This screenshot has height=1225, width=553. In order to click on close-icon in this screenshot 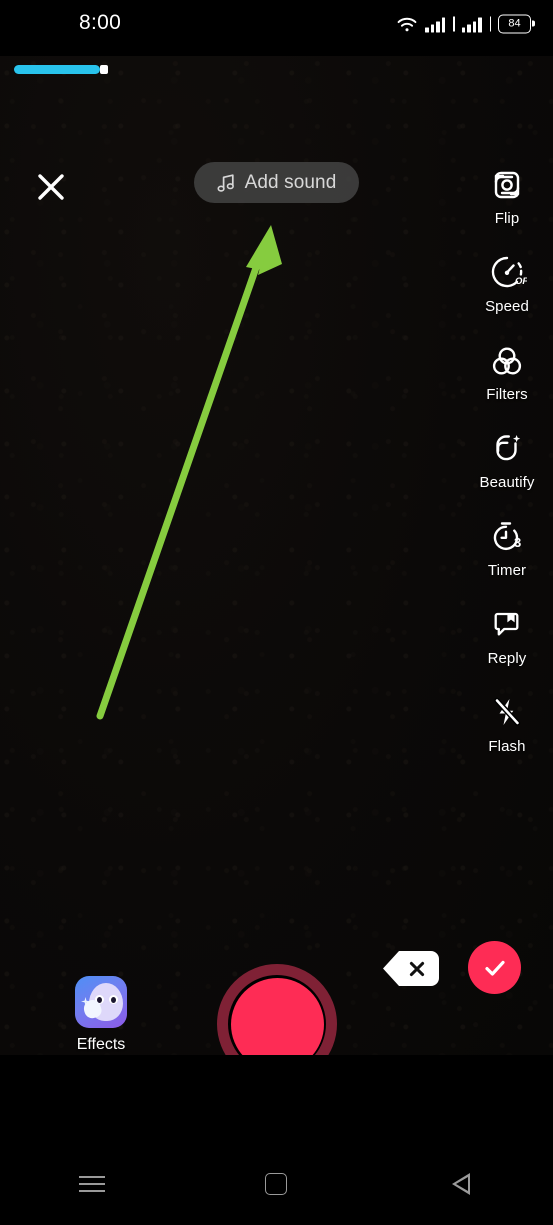, I will do `click(51, 187)`.